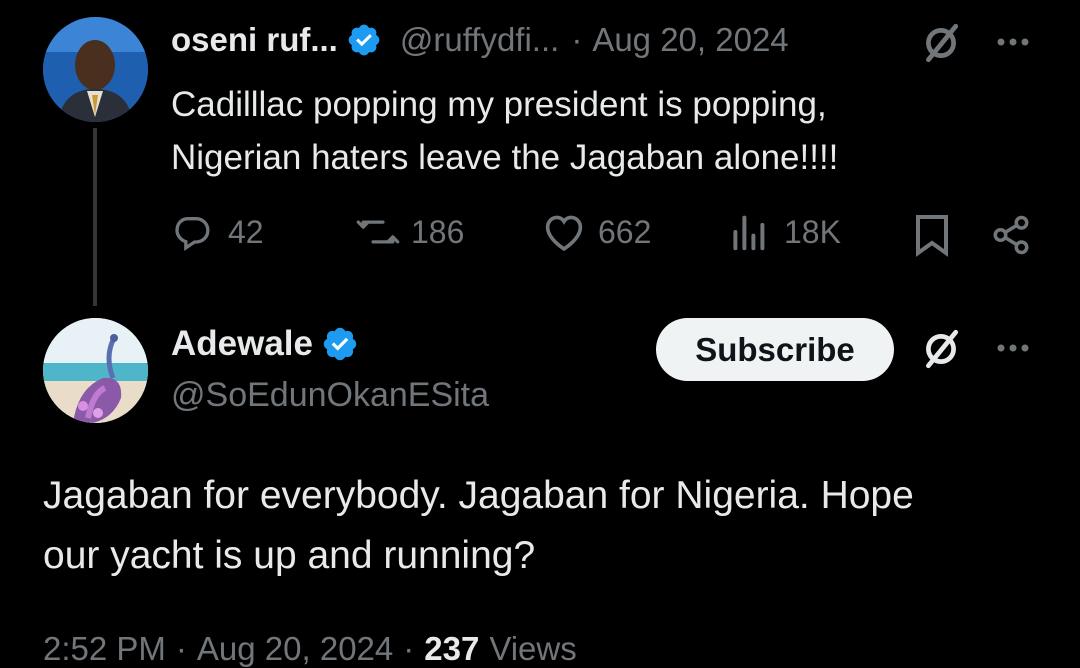 This screenshot has width=1080, height=668. I want to click on reply-post-meta: 2:52 PM · Aug 20, 2024 · 237 Views, so click(310, 649).